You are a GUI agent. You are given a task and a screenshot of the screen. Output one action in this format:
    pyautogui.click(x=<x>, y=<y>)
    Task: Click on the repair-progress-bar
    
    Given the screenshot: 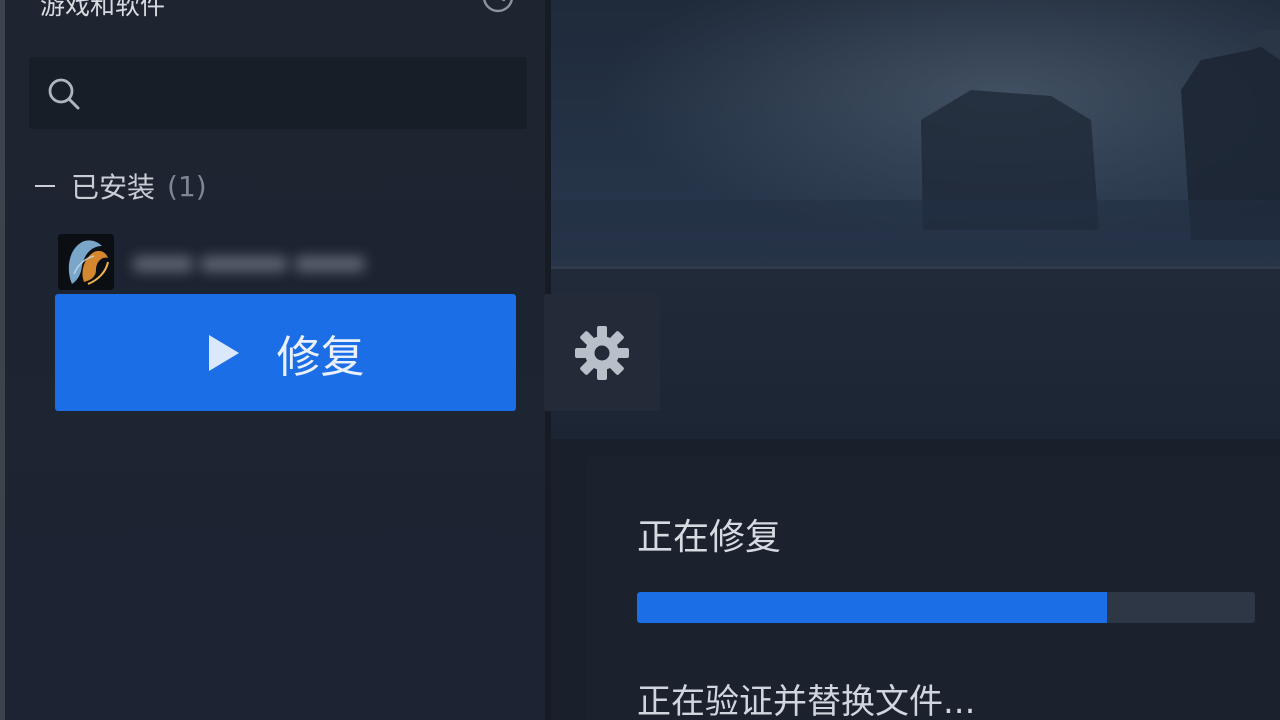 What is the action you would take?
    pyautogui.click(x=946, y=607)
    